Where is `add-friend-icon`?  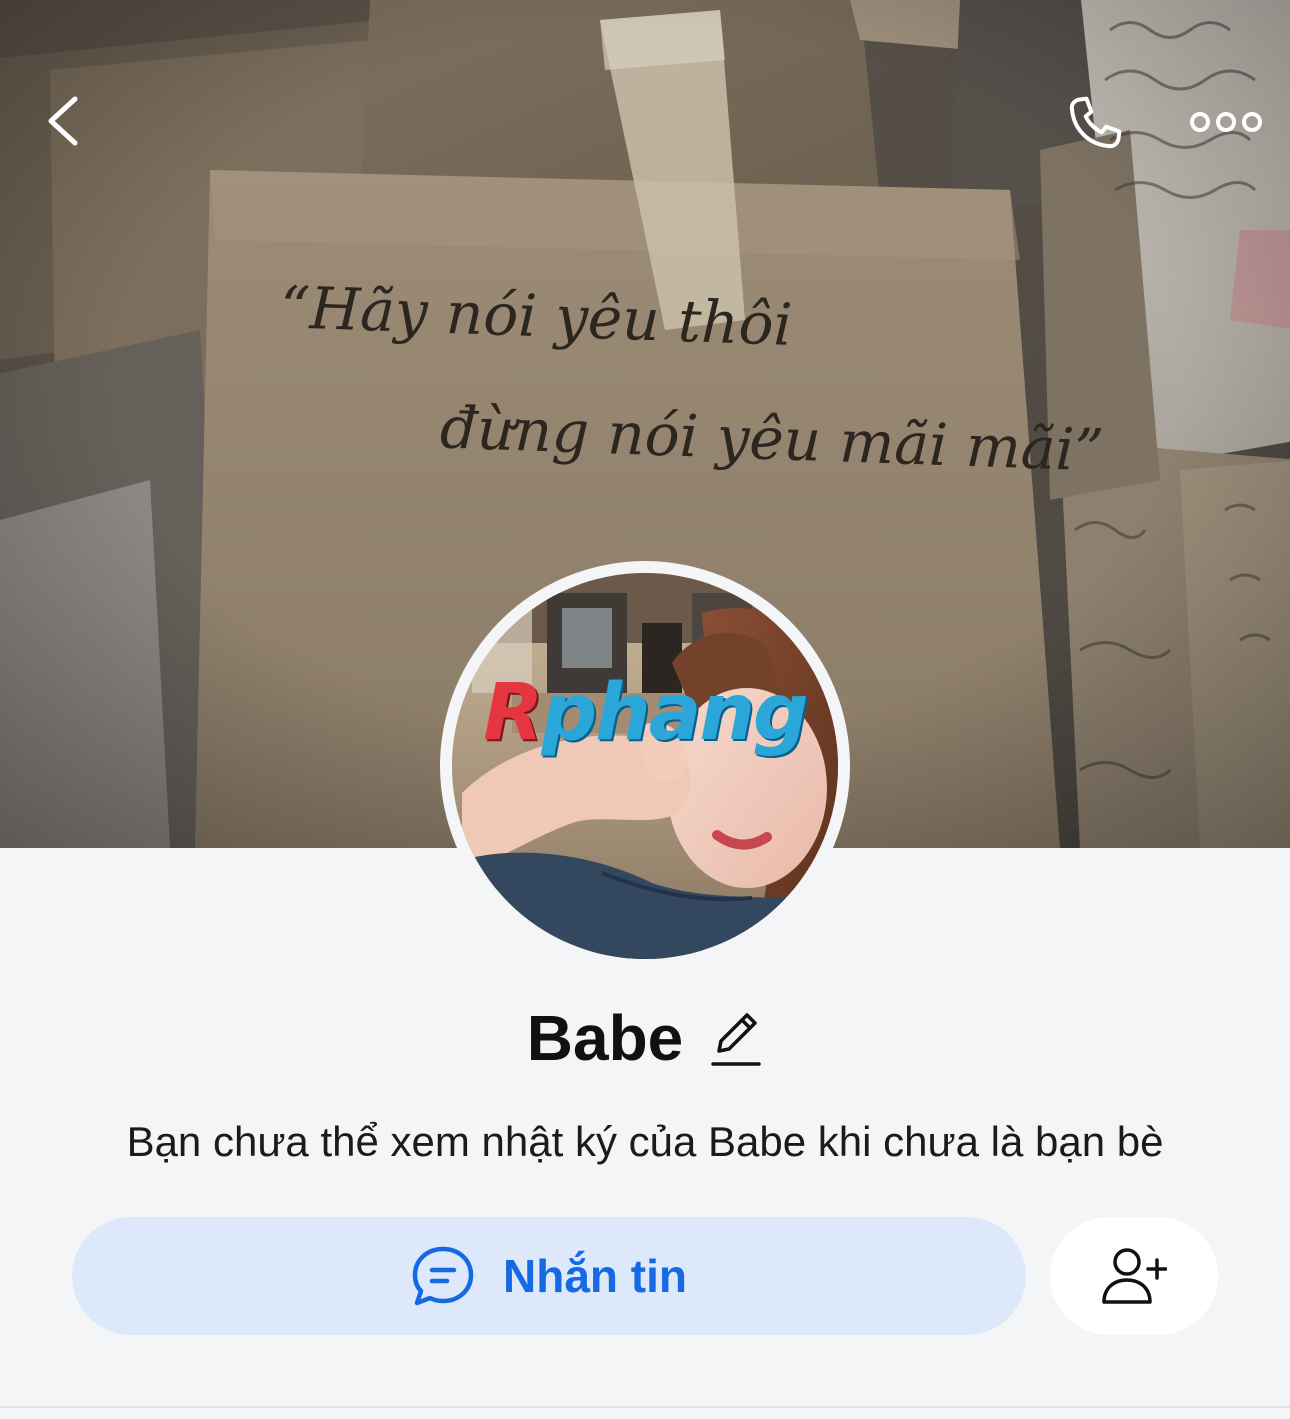
add-friend-icon is located at coordinates (1134, 1276).